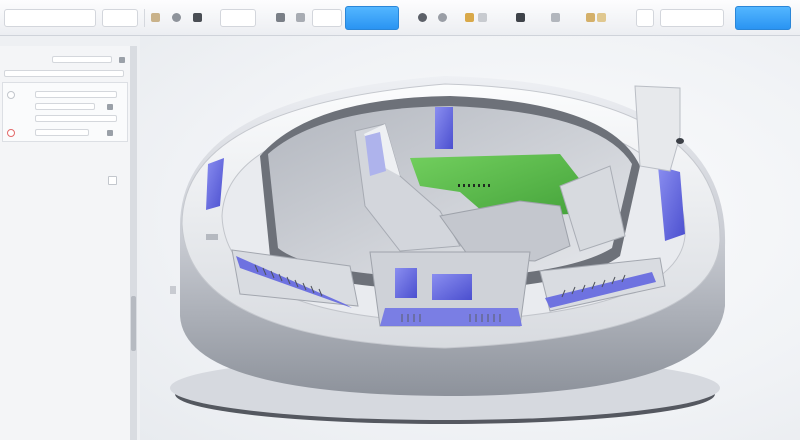 This screenshot has width=800, height=440. Describe the element at coordinates (76, 94) in the screenshot. I see `position-input` at that location.